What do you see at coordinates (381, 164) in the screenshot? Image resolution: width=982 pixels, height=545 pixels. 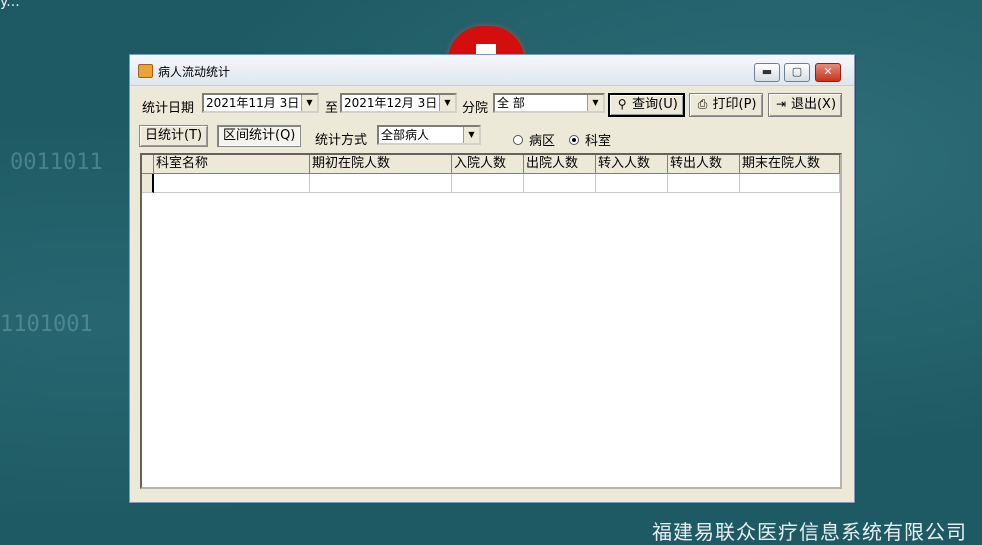 I see `column-header: 期初在院人数` at bounding box center [381, 164].